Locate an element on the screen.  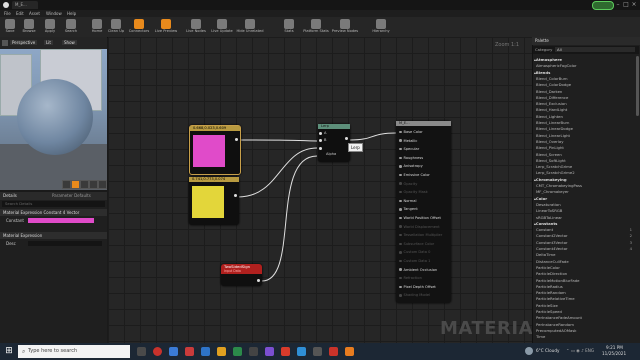
palette-item: Constant4Vector 4 is located at coordinates (586, 249).